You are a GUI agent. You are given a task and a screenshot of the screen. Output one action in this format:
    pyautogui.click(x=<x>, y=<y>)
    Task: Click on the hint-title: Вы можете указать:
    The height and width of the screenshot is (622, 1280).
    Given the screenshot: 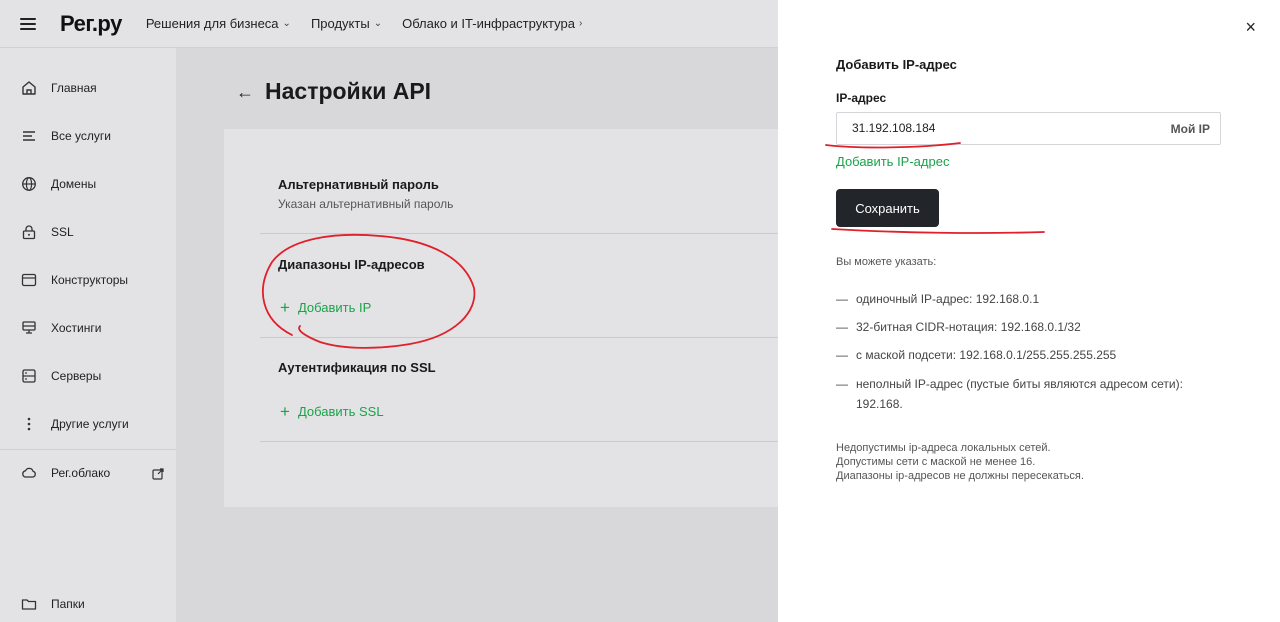 What is the action you would take?
    pyautogui.click(x=886, y=262)
    